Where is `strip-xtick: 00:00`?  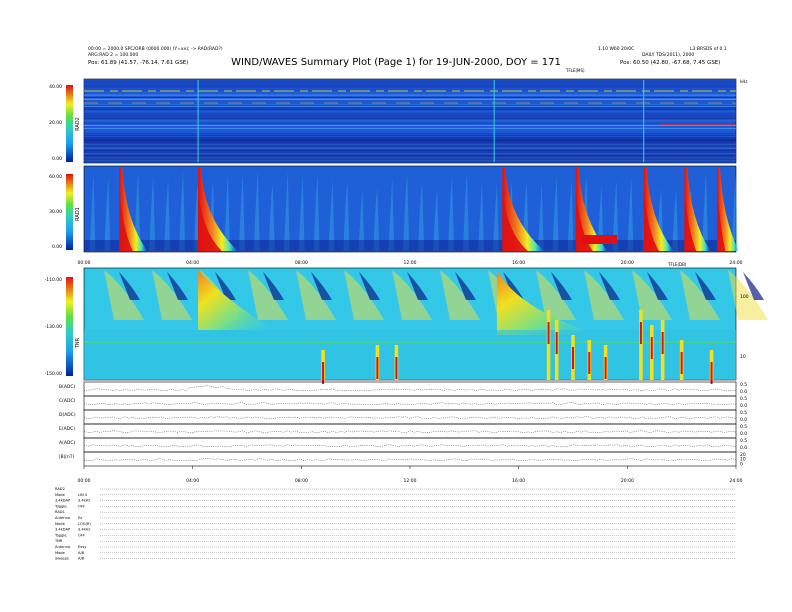 strip-xtick: 00:00 is located at coordinates (84, 481).